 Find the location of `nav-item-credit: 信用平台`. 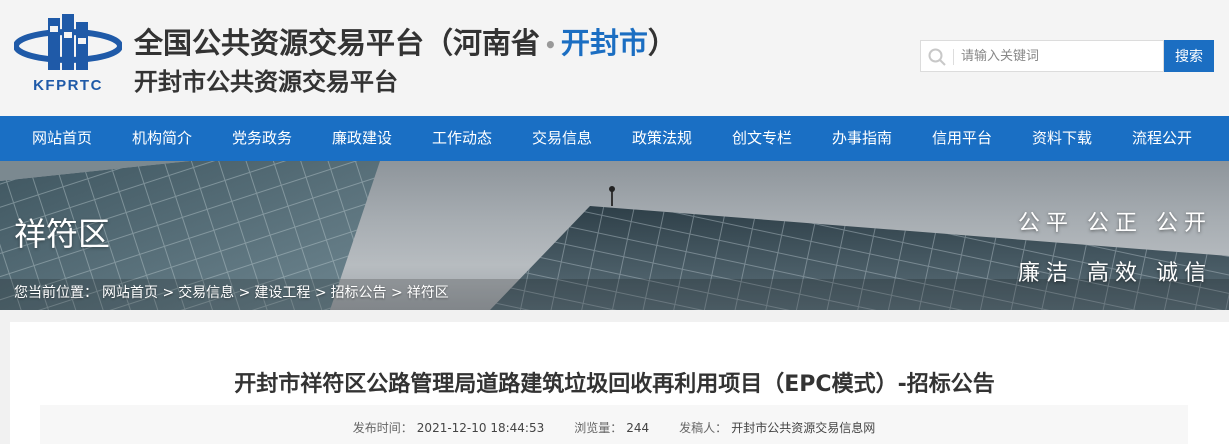

nav-item-credit: 信用平台 is located at coordinates (962, 138).